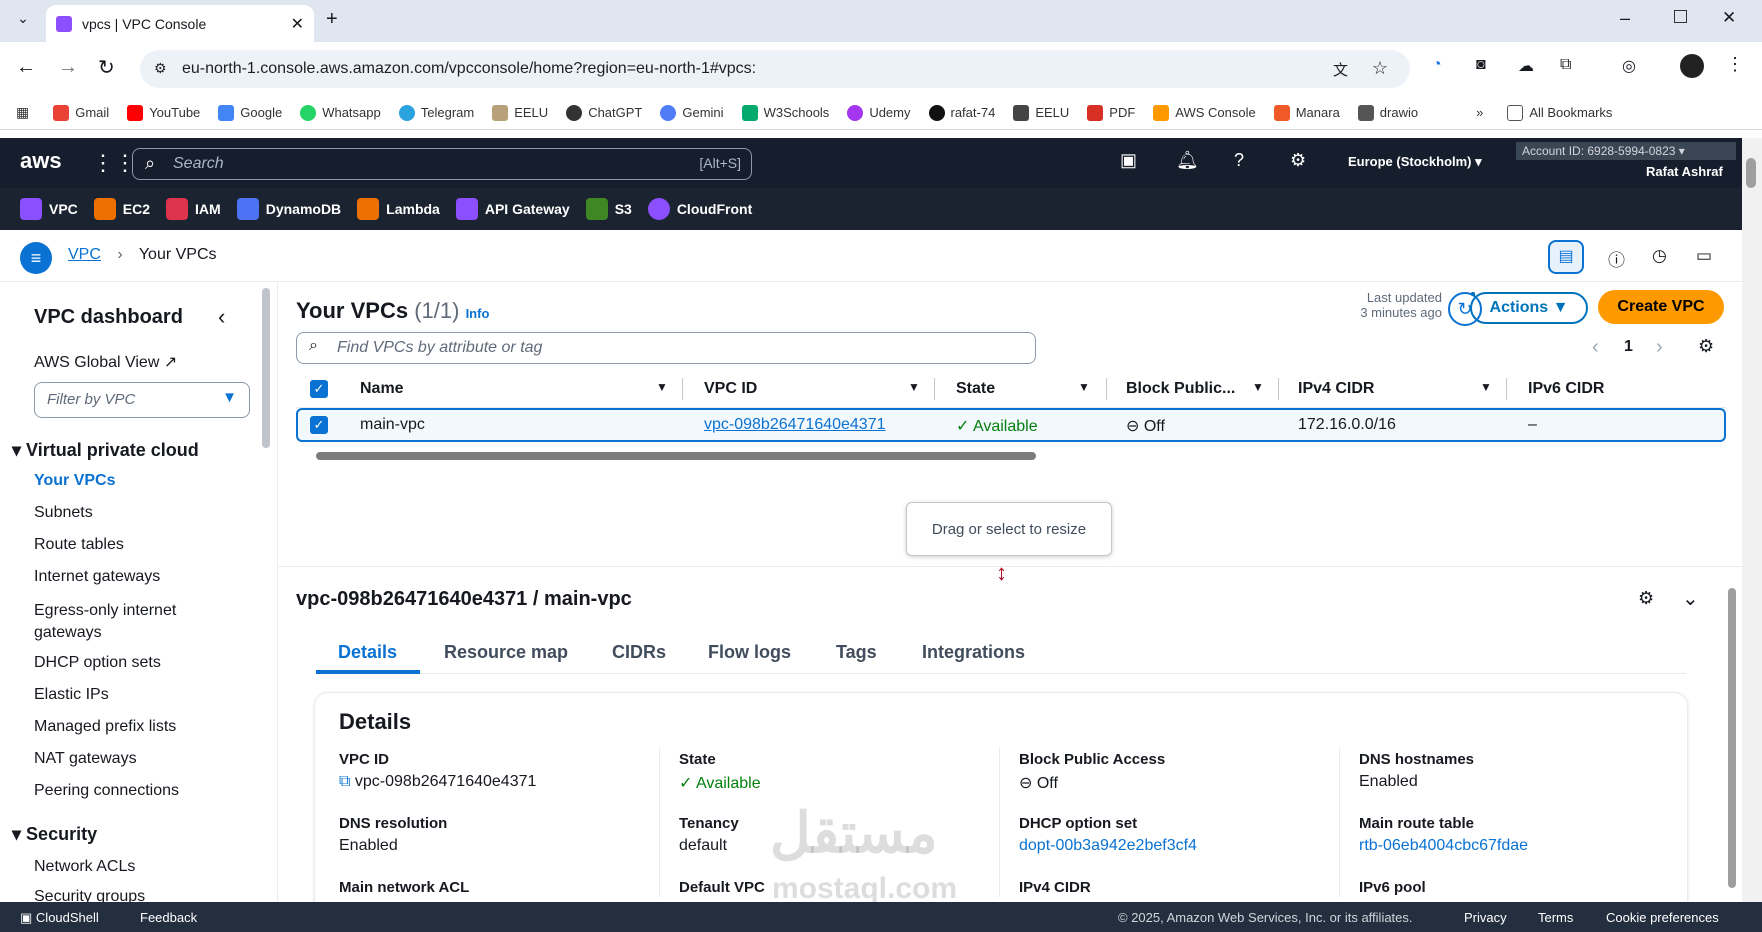  Describe the element at coordinates (68, 67) in the screenshot. I see `forward-icon: →` at that location.